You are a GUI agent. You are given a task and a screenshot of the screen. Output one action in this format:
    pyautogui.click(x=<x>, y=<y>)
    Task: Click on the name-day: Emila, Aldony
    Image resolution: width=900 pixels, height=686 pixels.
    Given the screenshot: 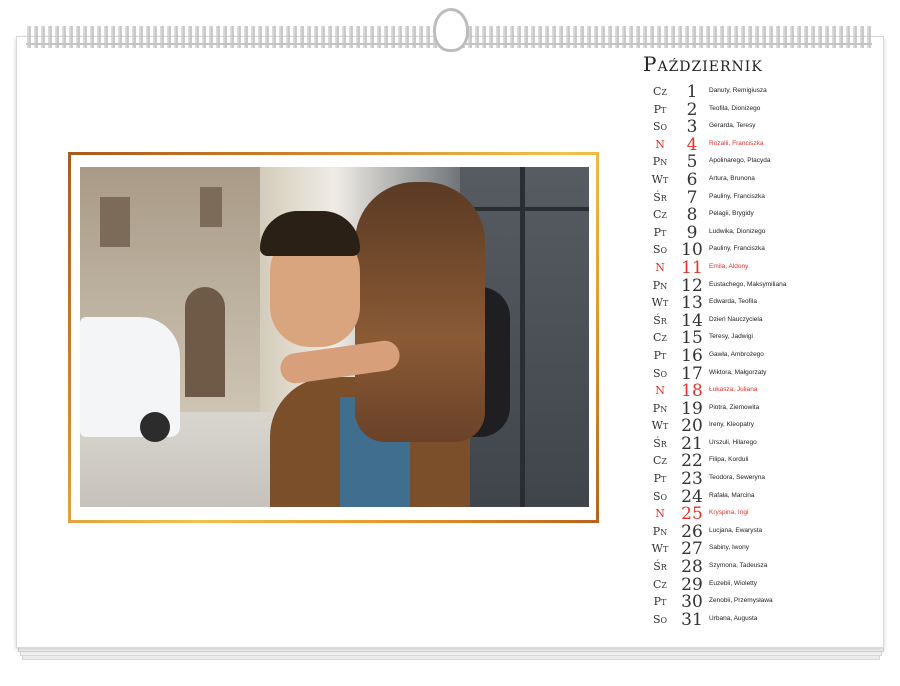 What is the action you would take?
    pyautogui.click(x=729, y=266)
    